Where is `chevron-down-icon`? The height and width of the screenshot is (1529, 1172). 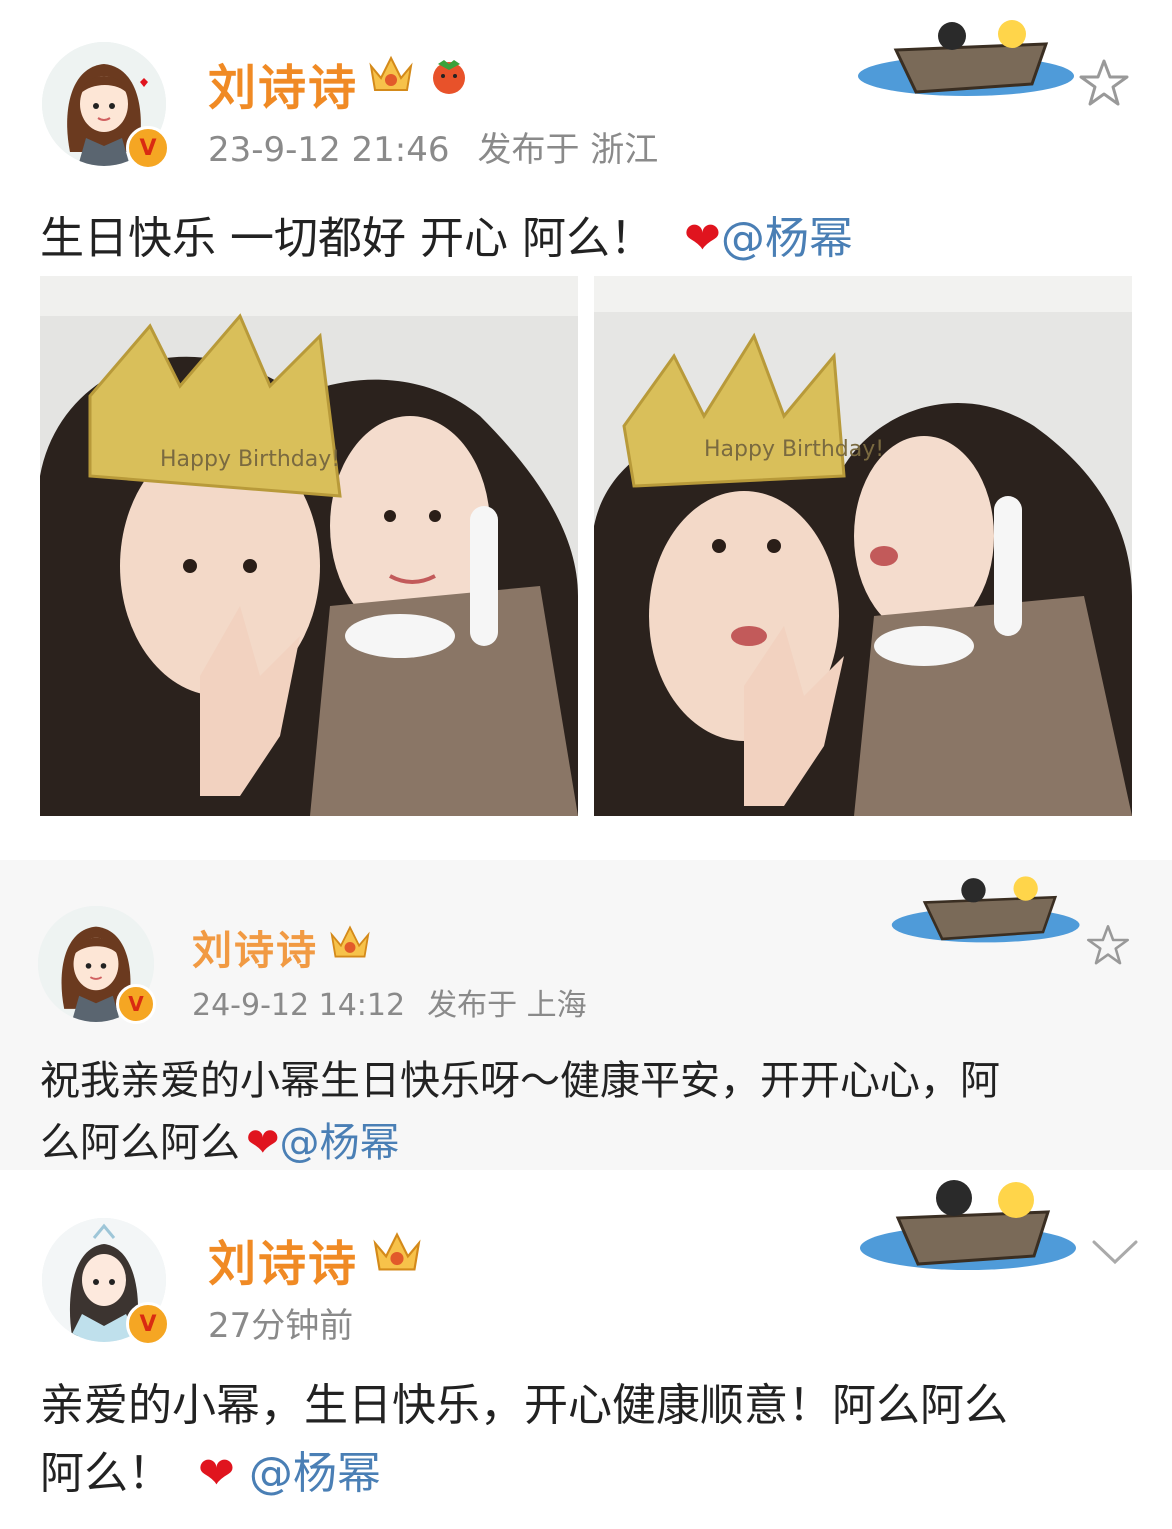
chevron-down-icon is located at coordinates (1115, 1251).